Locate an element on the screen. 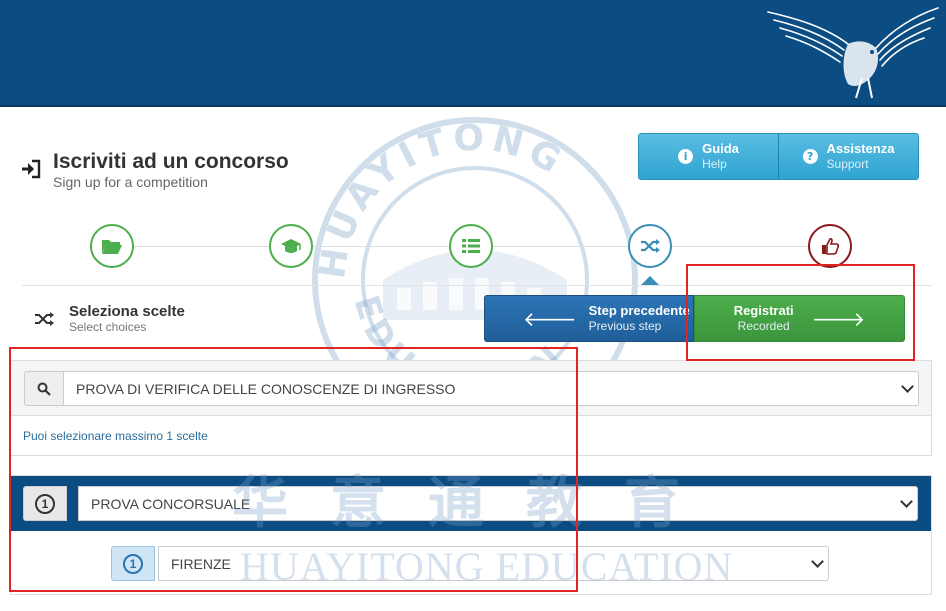 Image resolution: width=946 pixels, height=611 pixels. support-sublabel: Support is located at coordinates (847, 164).